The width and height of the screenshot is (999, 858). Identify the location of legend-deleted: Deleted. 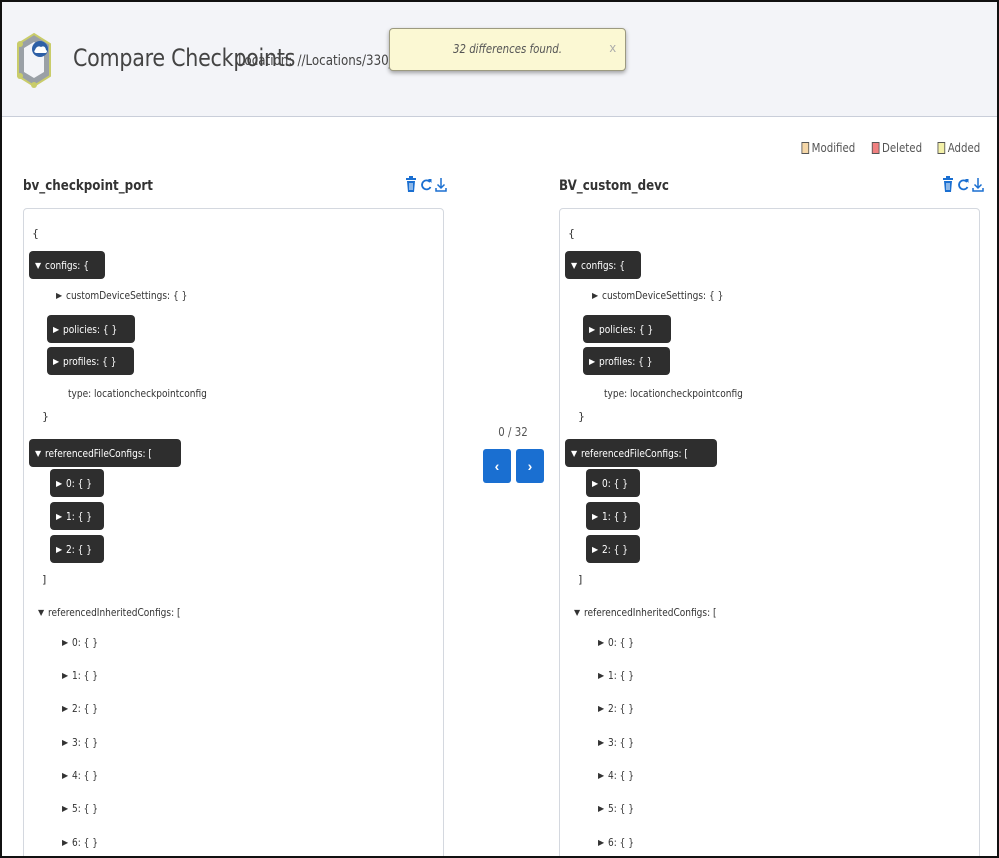
(896, 148).